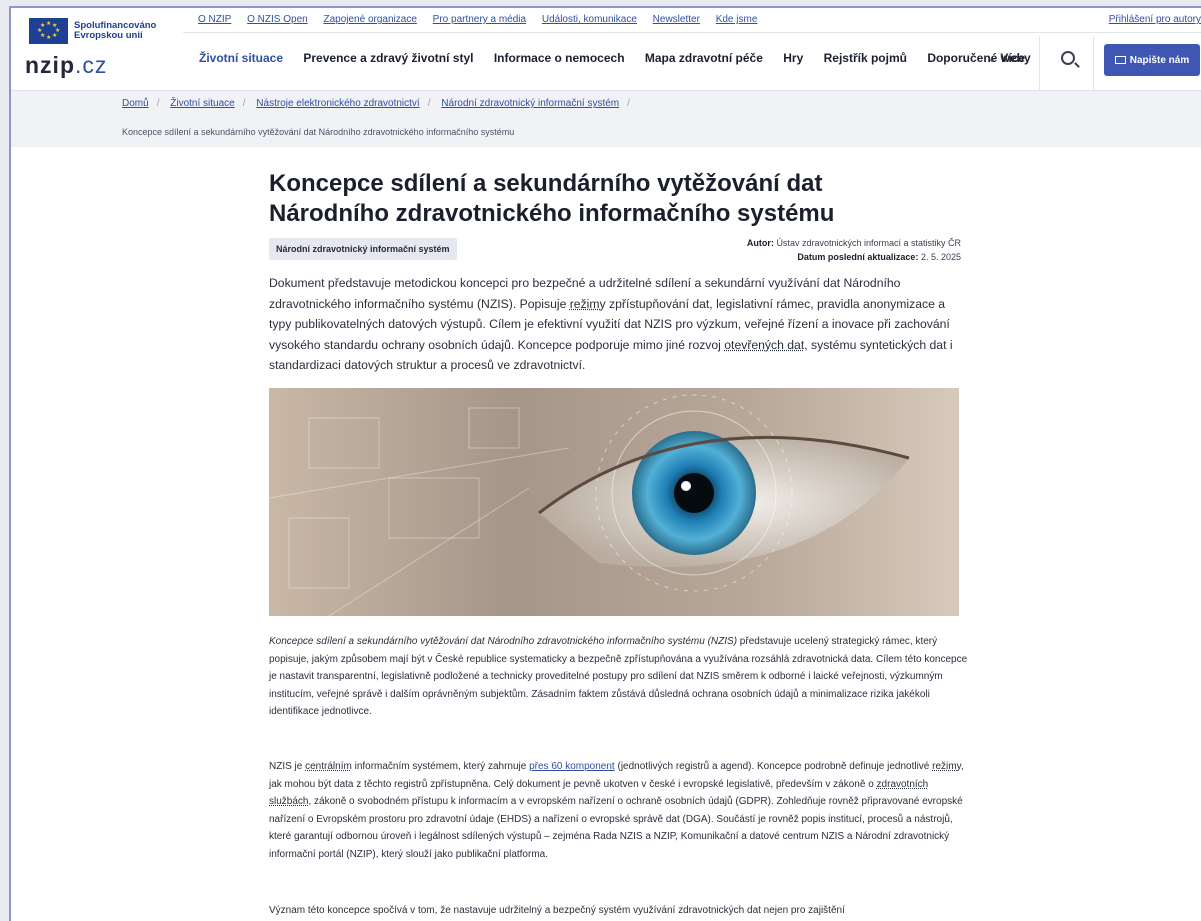 This screenshot has width=1201, height=921. What do you see at coordinates (287, 766) in the screenshot?
I see `paragraph-text: NZIS je` at bounding box center [287, 766].